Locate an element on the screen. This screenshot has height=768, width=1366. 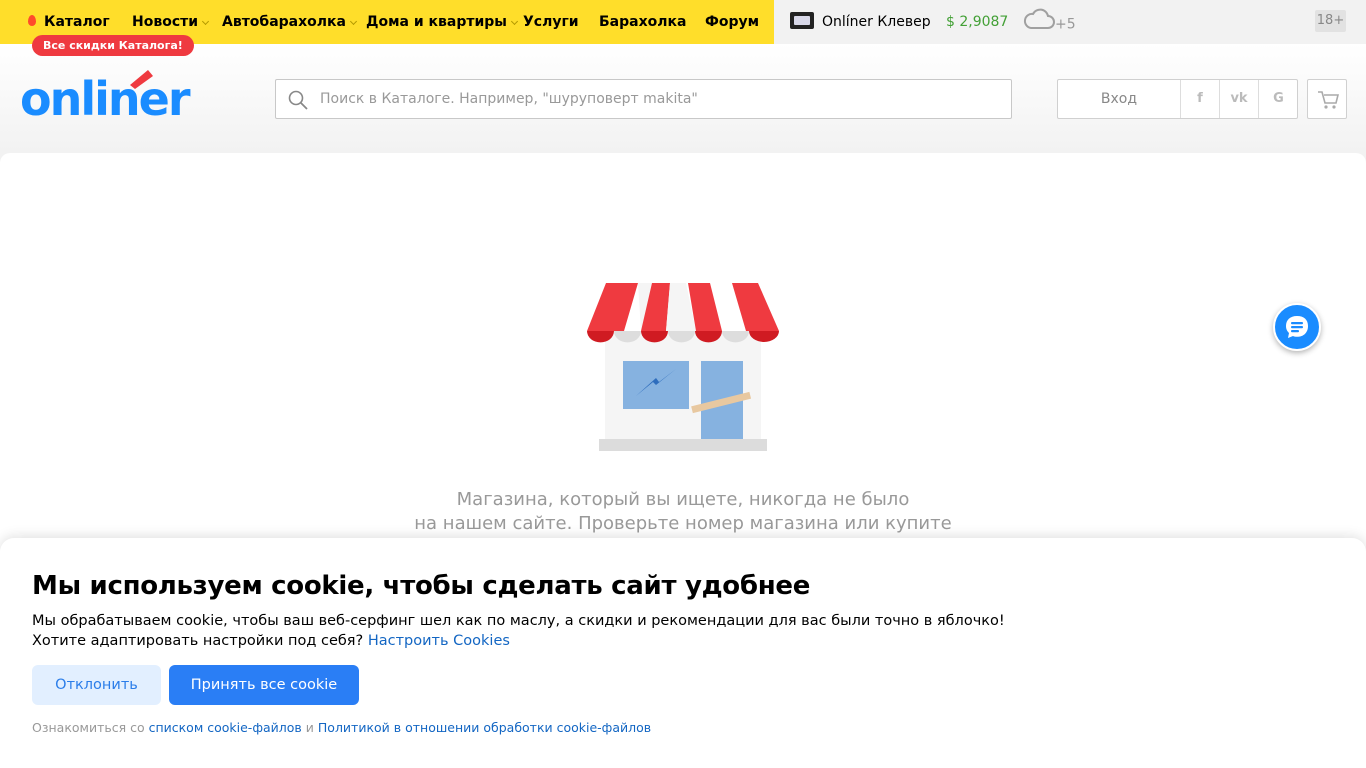
weather: +5 is located at coordinates (1049, 23).